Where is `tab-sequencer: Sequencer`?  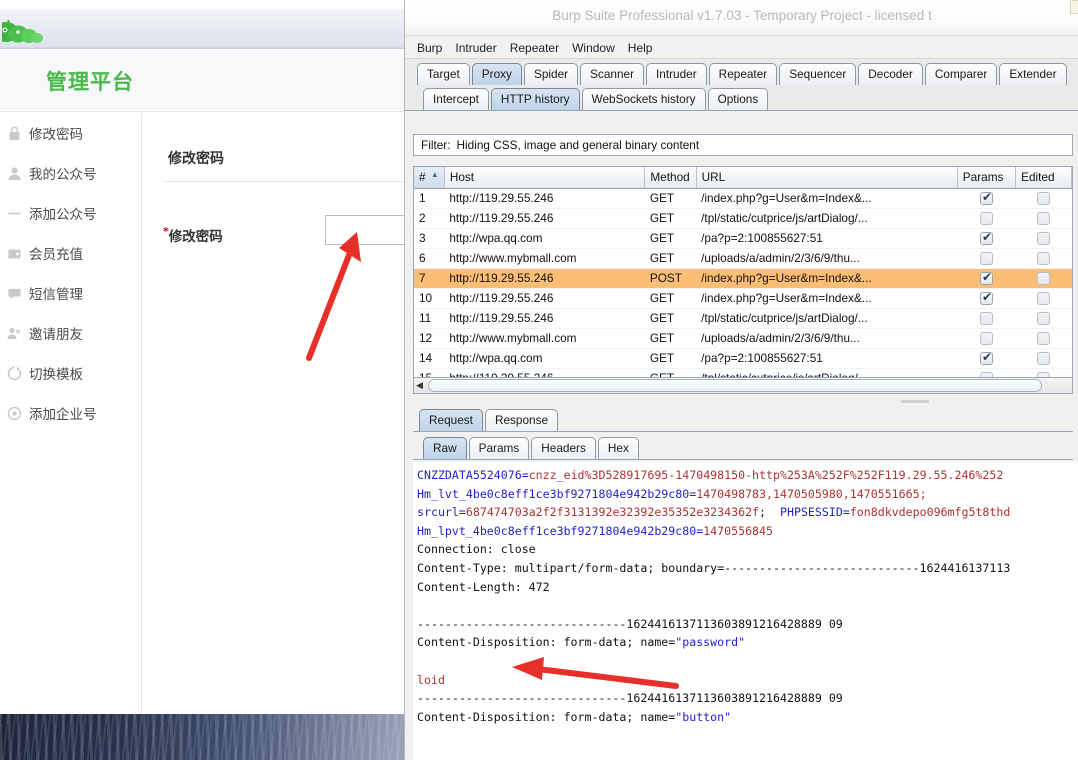
tab-sequencer: Sequencer is located at coordinates (818, 74).